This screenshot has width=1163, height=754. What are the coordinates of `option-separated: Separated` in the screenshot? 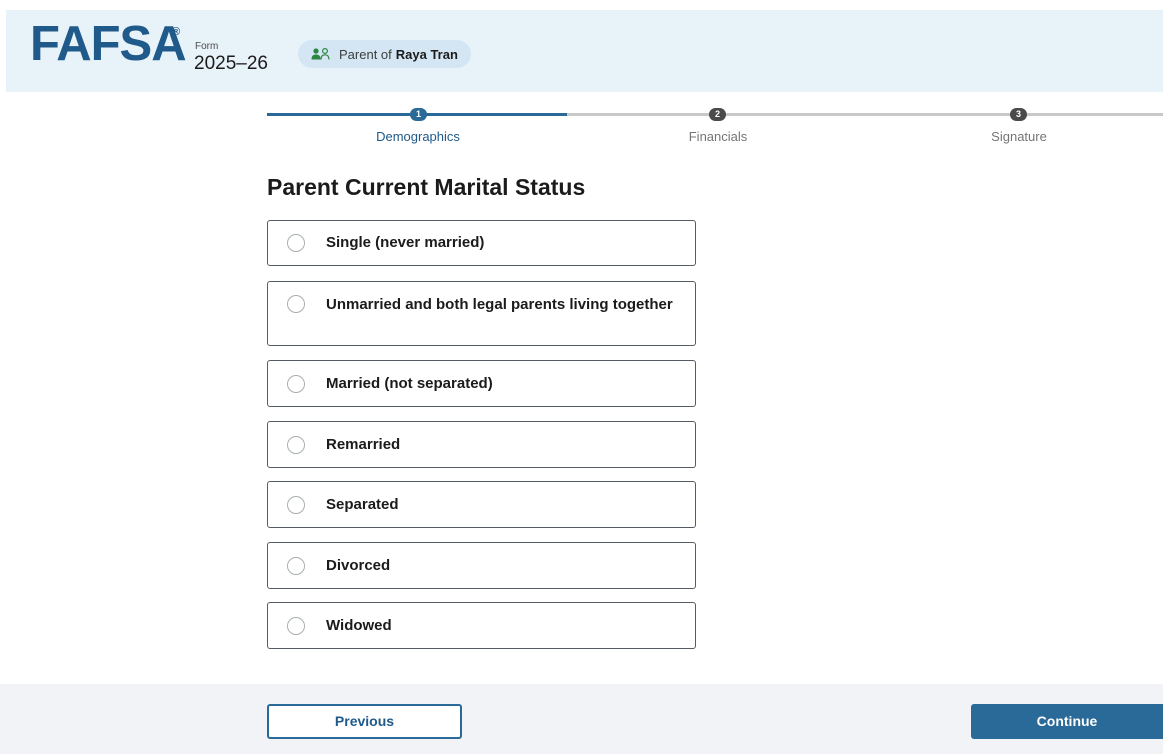 It's located at (481, 504).